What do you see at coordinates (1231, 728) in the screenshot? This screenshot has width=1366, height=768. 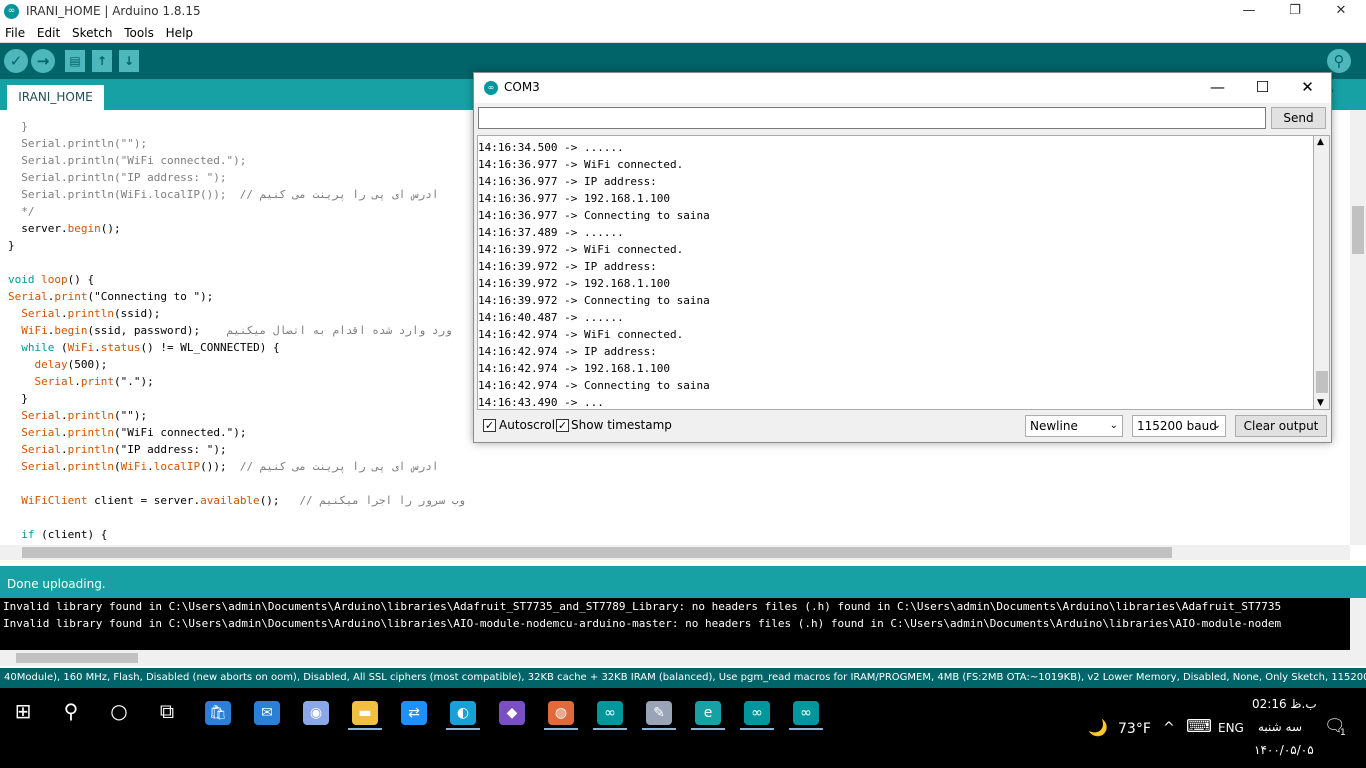 I see `language-indicator: ENG` at bounding box center [1231, 728].